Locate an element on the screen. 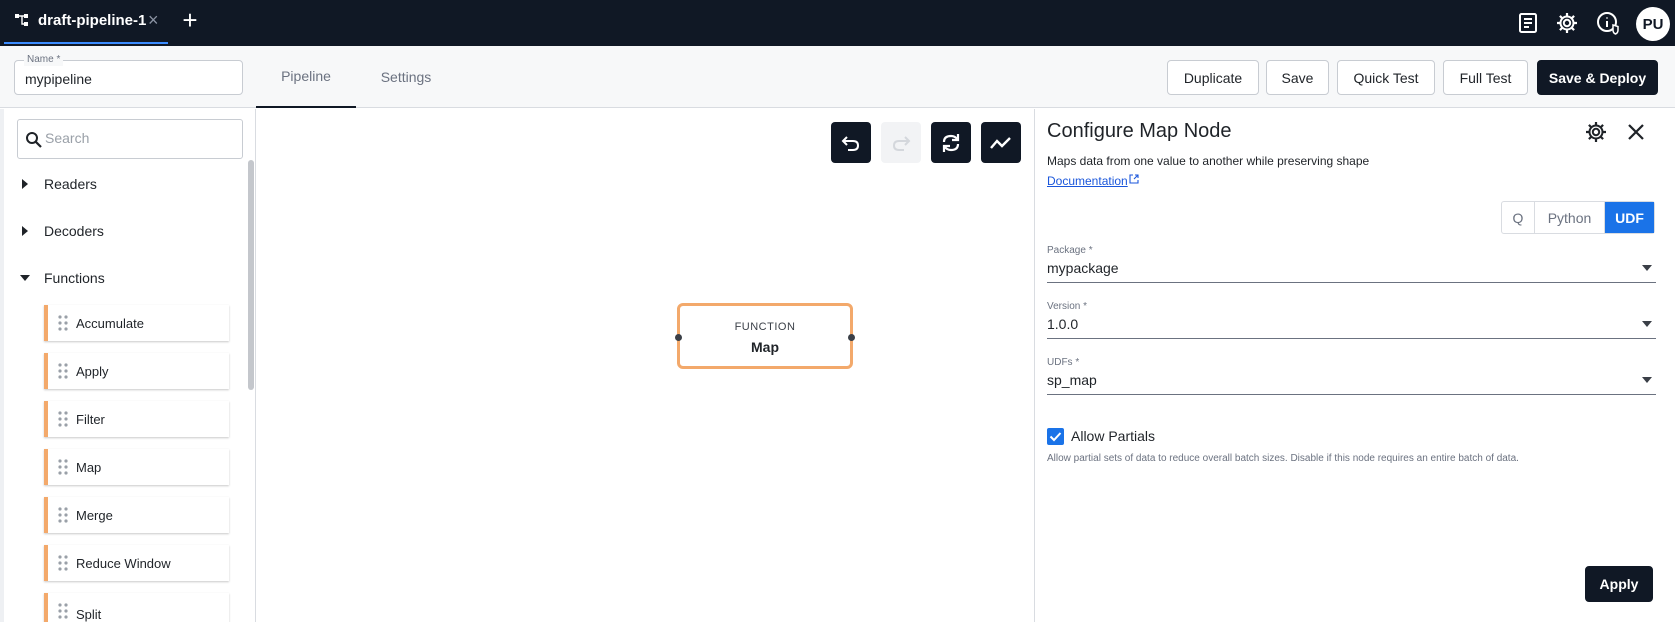 The height and width of the screenshot is (622, 1675). save-deploy-button: Save & Deploy is located at coordinates (1597, 77).